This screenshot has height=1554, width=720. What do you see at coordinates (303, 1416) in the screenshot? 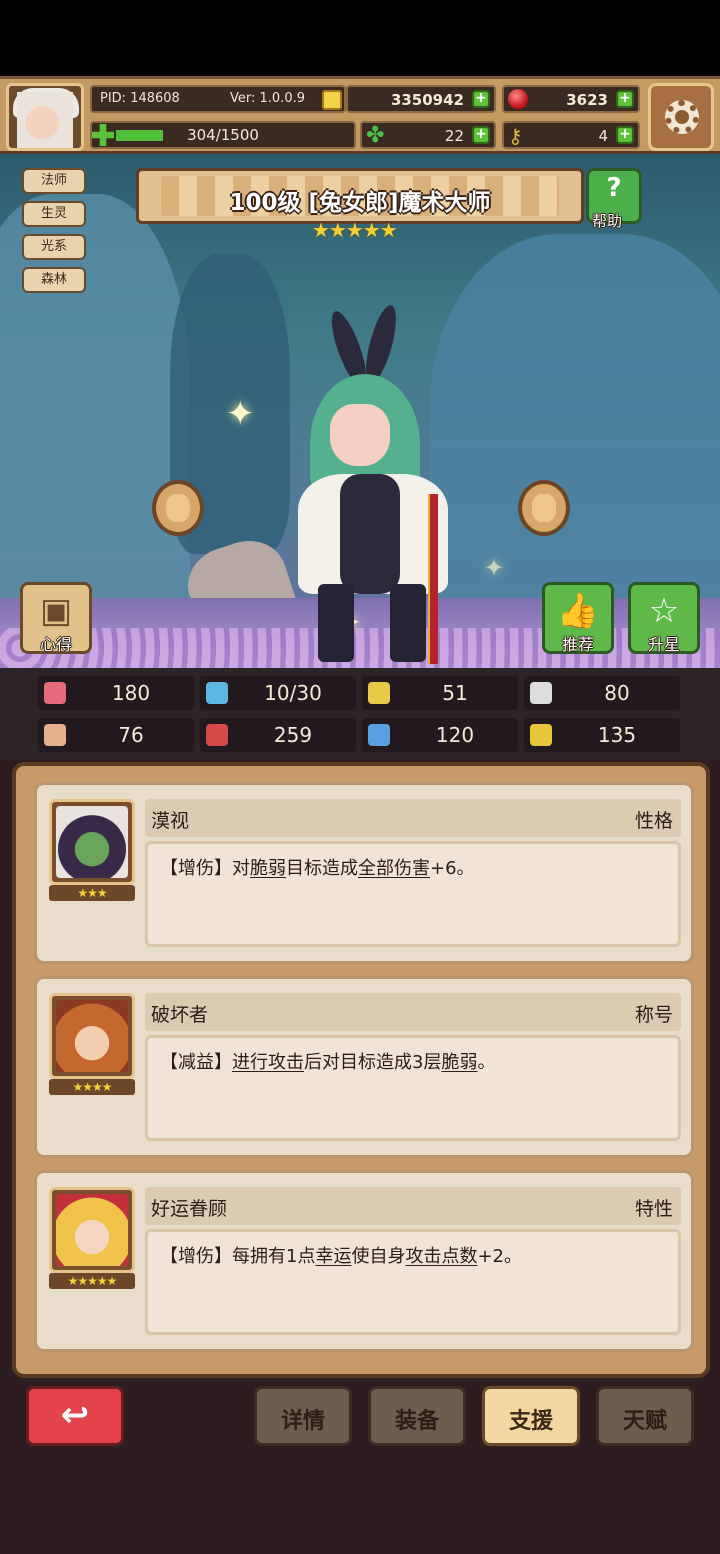
I see `tab-details: 详情` at bounding box center [303, 1416].